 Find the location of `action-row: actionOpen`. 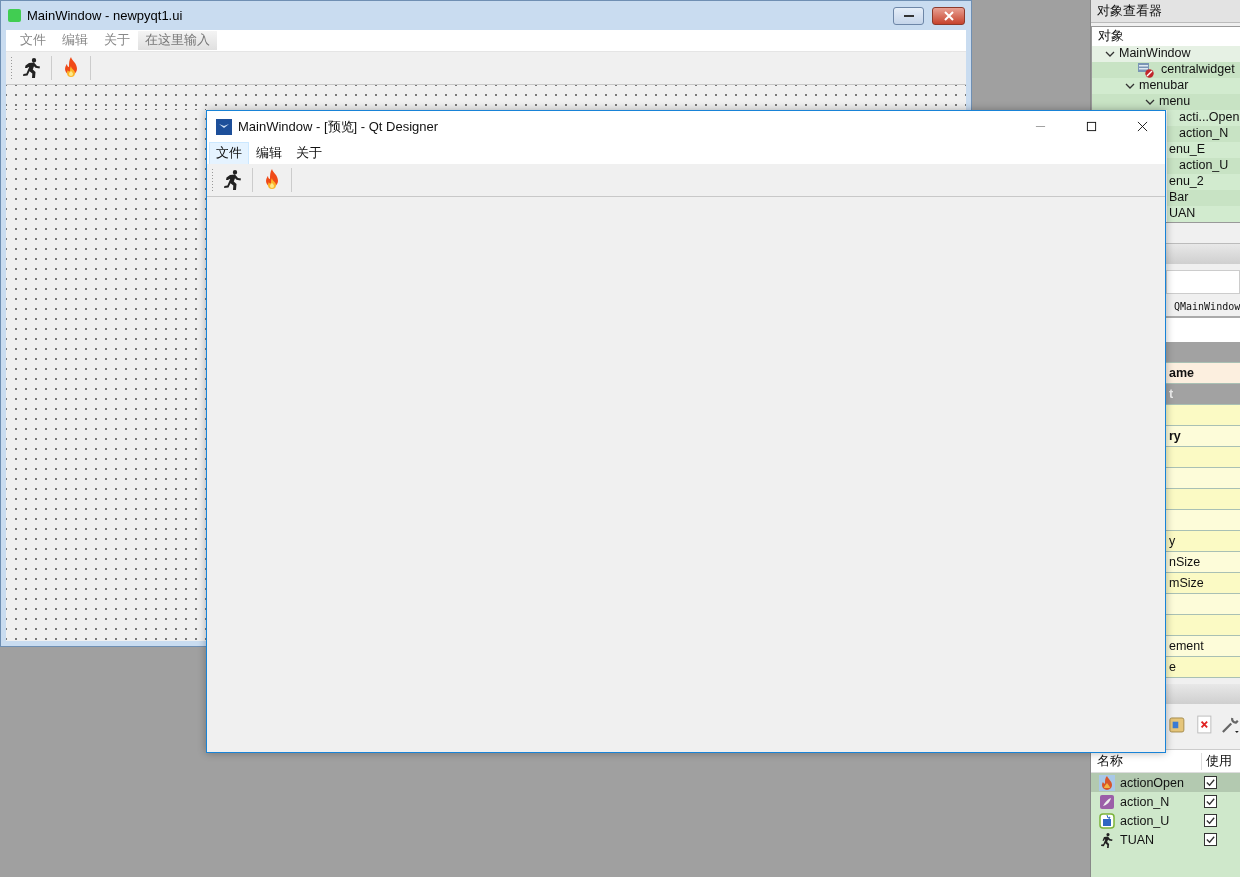

action-row: actionOpen is located at coordinates (1165, 782).